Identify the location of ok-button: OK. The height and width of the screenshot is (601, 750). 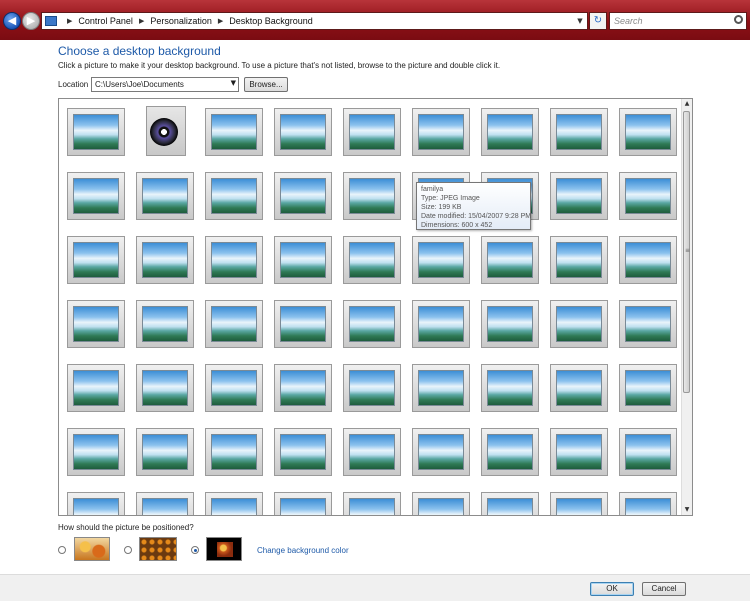
(612, 589).